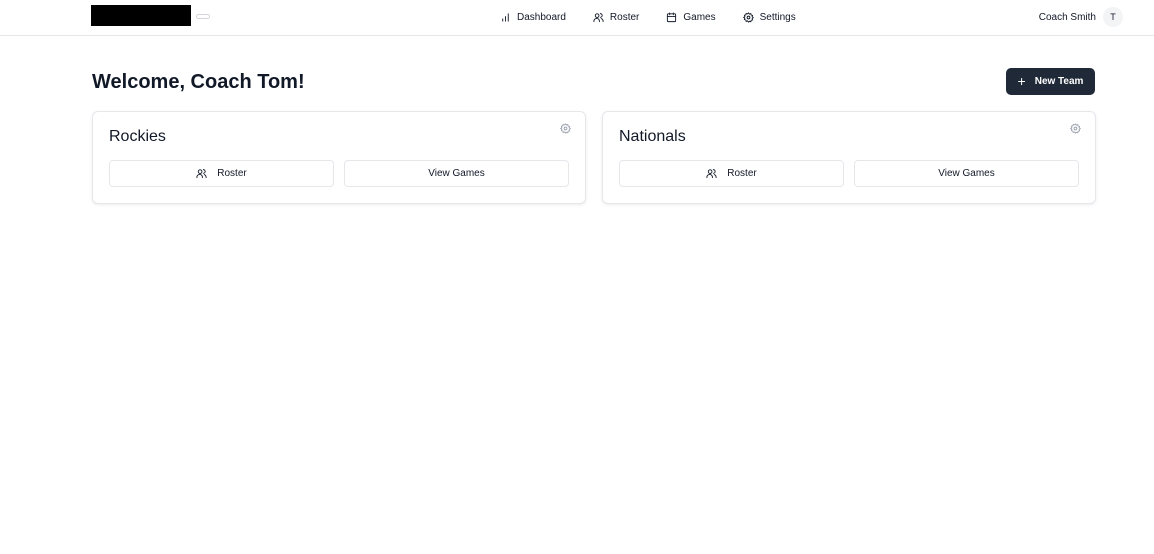 The width and height of the screenshot is (1154, 554). I want to click on team-card-nationals: Nationals Roster View Games, so click(849, 157).